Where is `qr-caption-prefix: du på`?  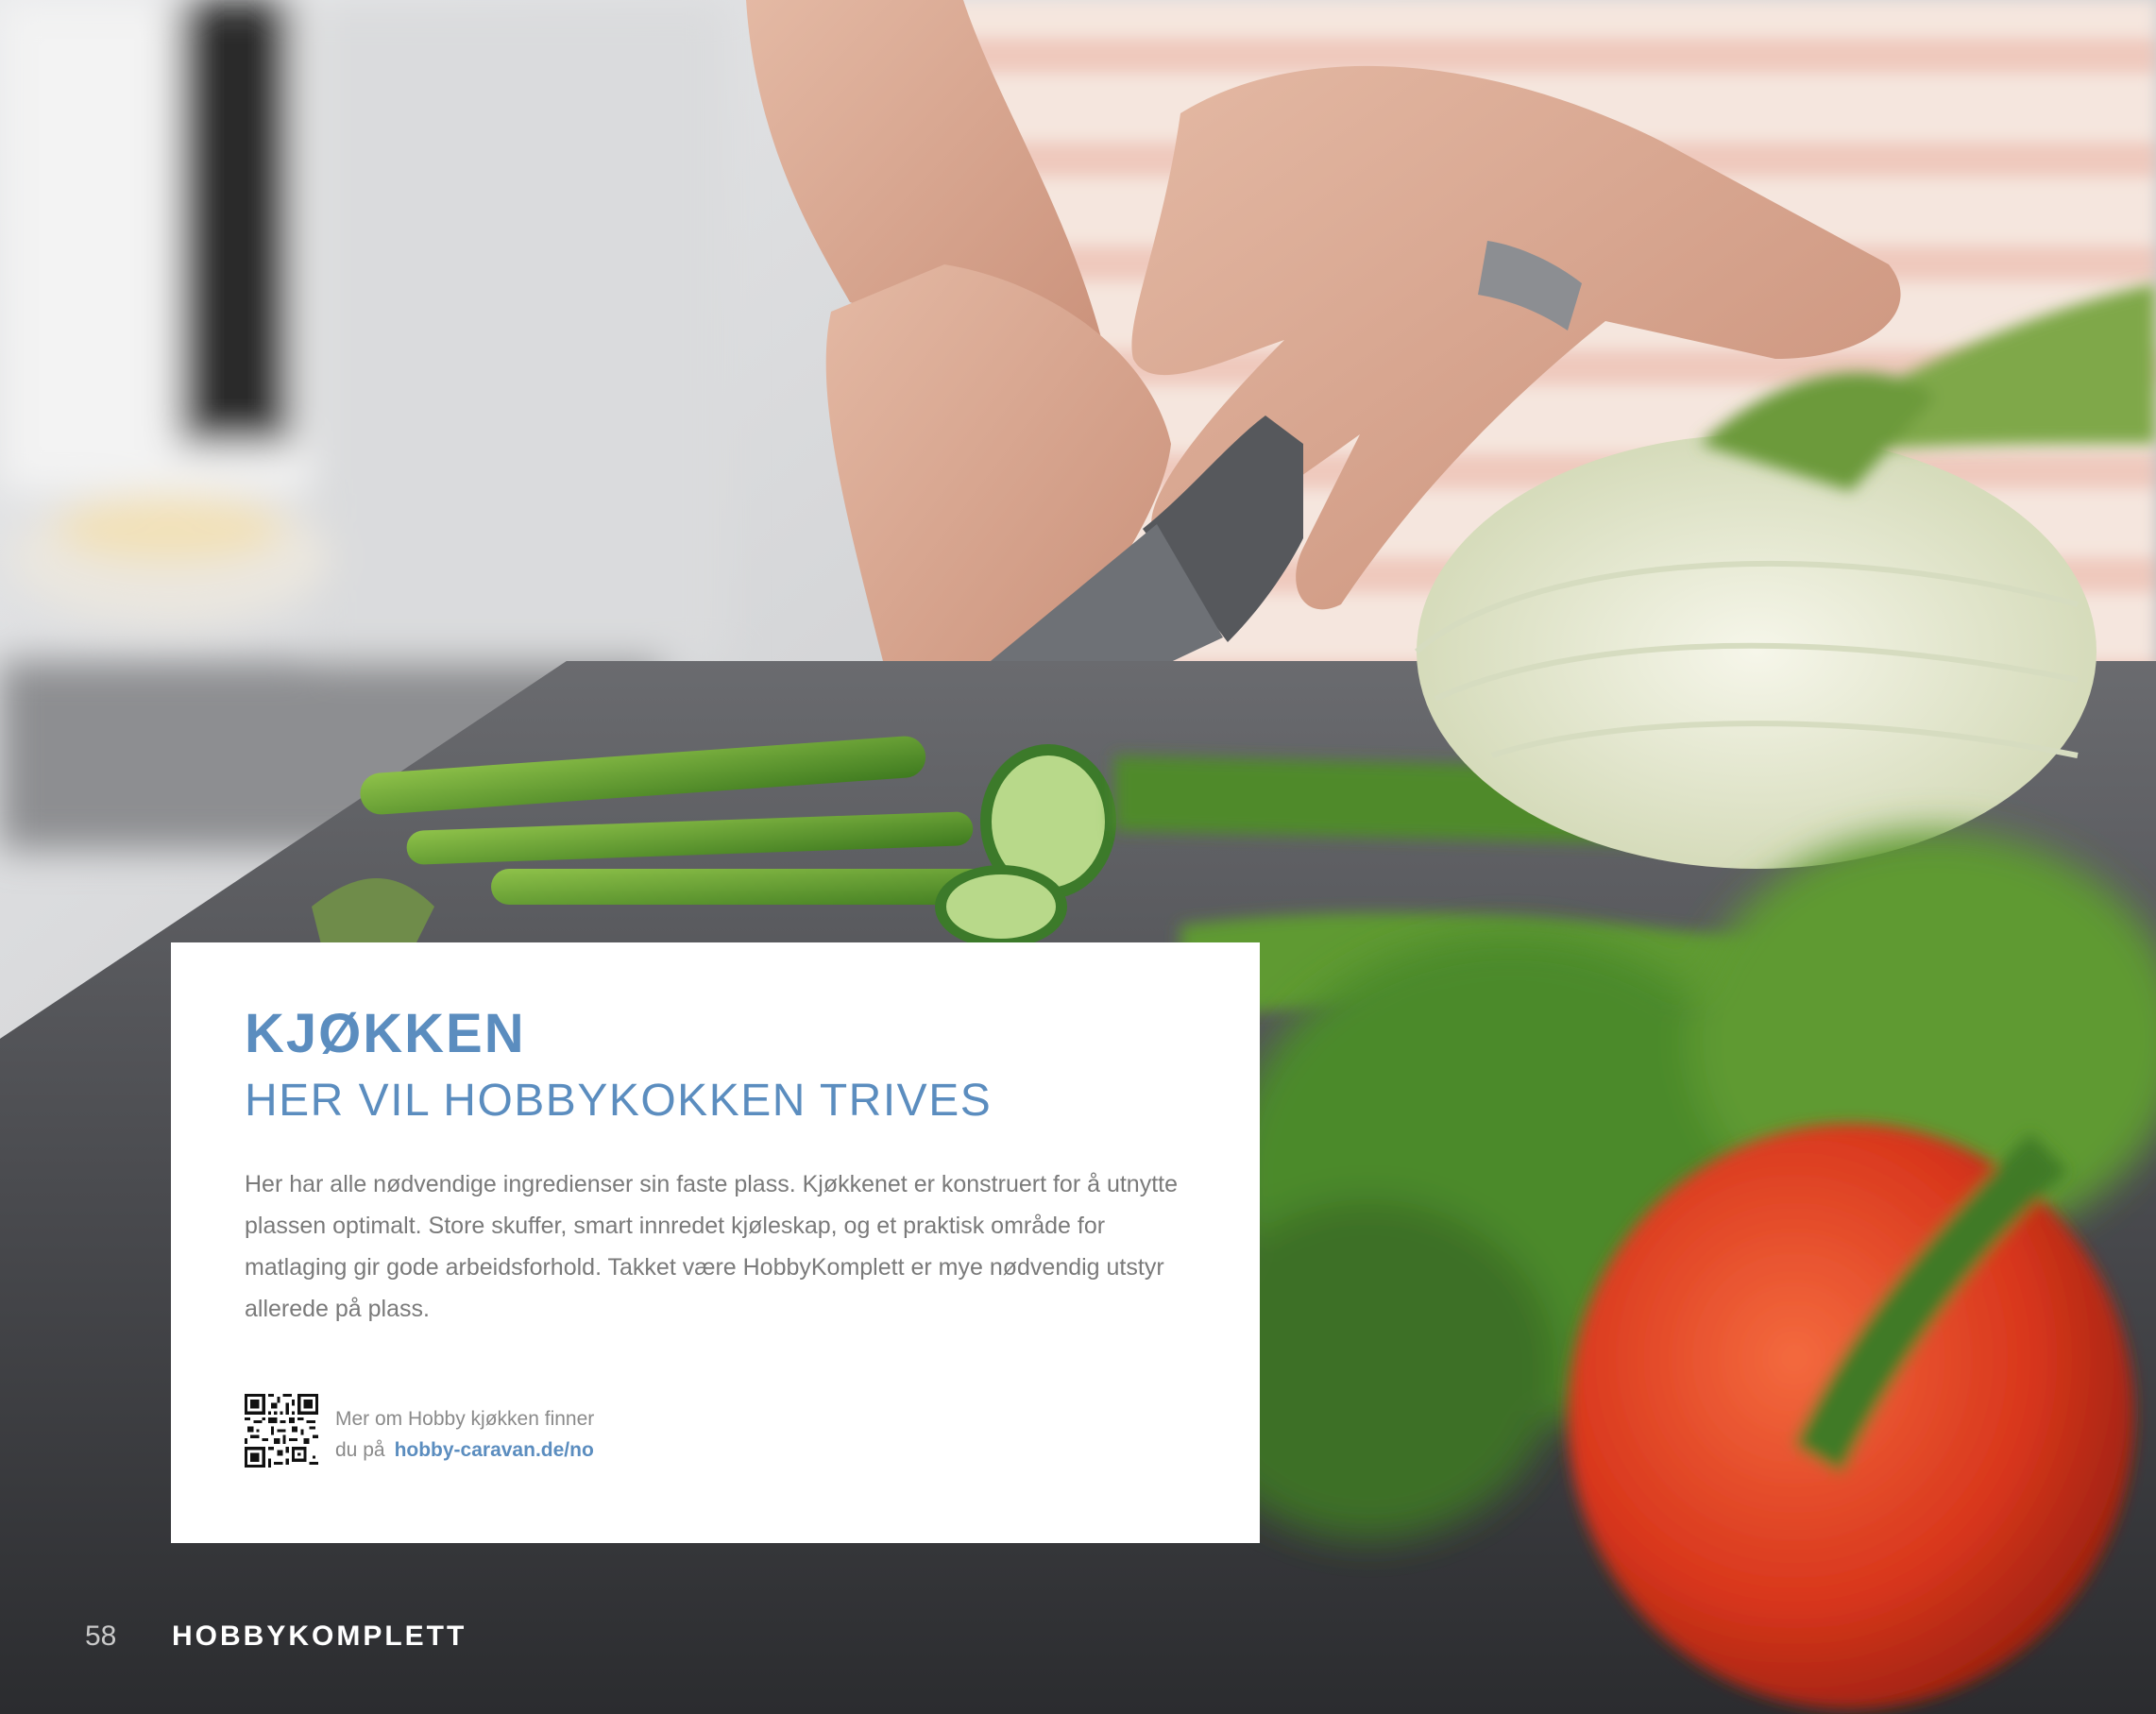
qr-caption-prefix: du på is located at coordinates (360, 1450).